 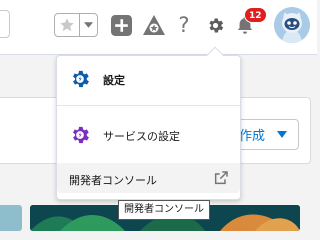 I want to click on astro-avatar-icon, so click(x=292, y=25).